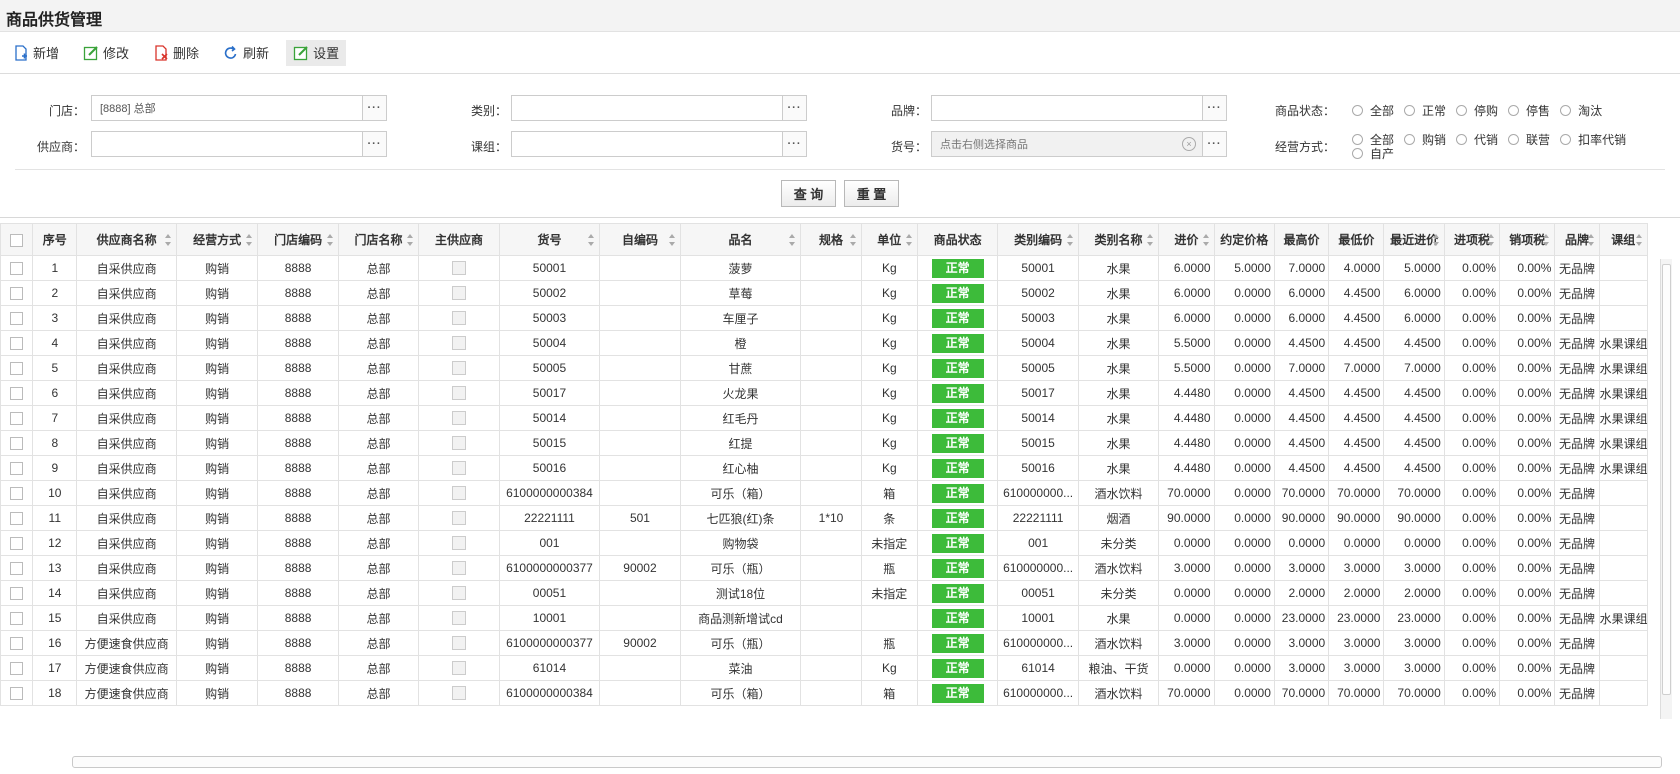 The height and width of the screenshot is (774, 1680). What do you see at coordinates (1414, 239) in the screenshot?
I see `column-header: 最近进价` at bounding box center [1414, 239].